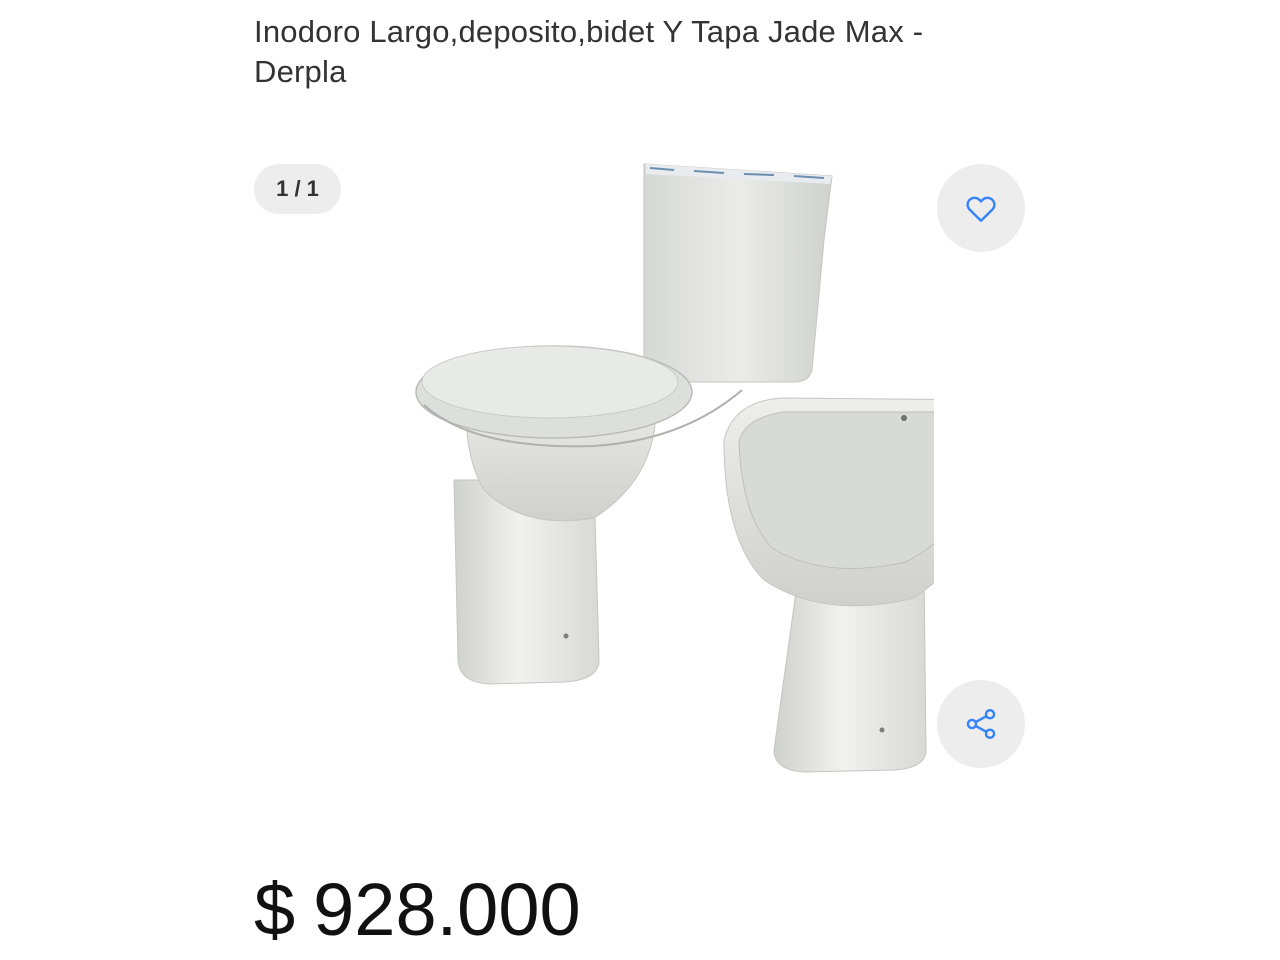 This screenshot has height=960, width=1280. What do you see at coordinates (904, 418) in the screenshot?
I see `bidet-tap-hole` at bounding box center [904, 418].